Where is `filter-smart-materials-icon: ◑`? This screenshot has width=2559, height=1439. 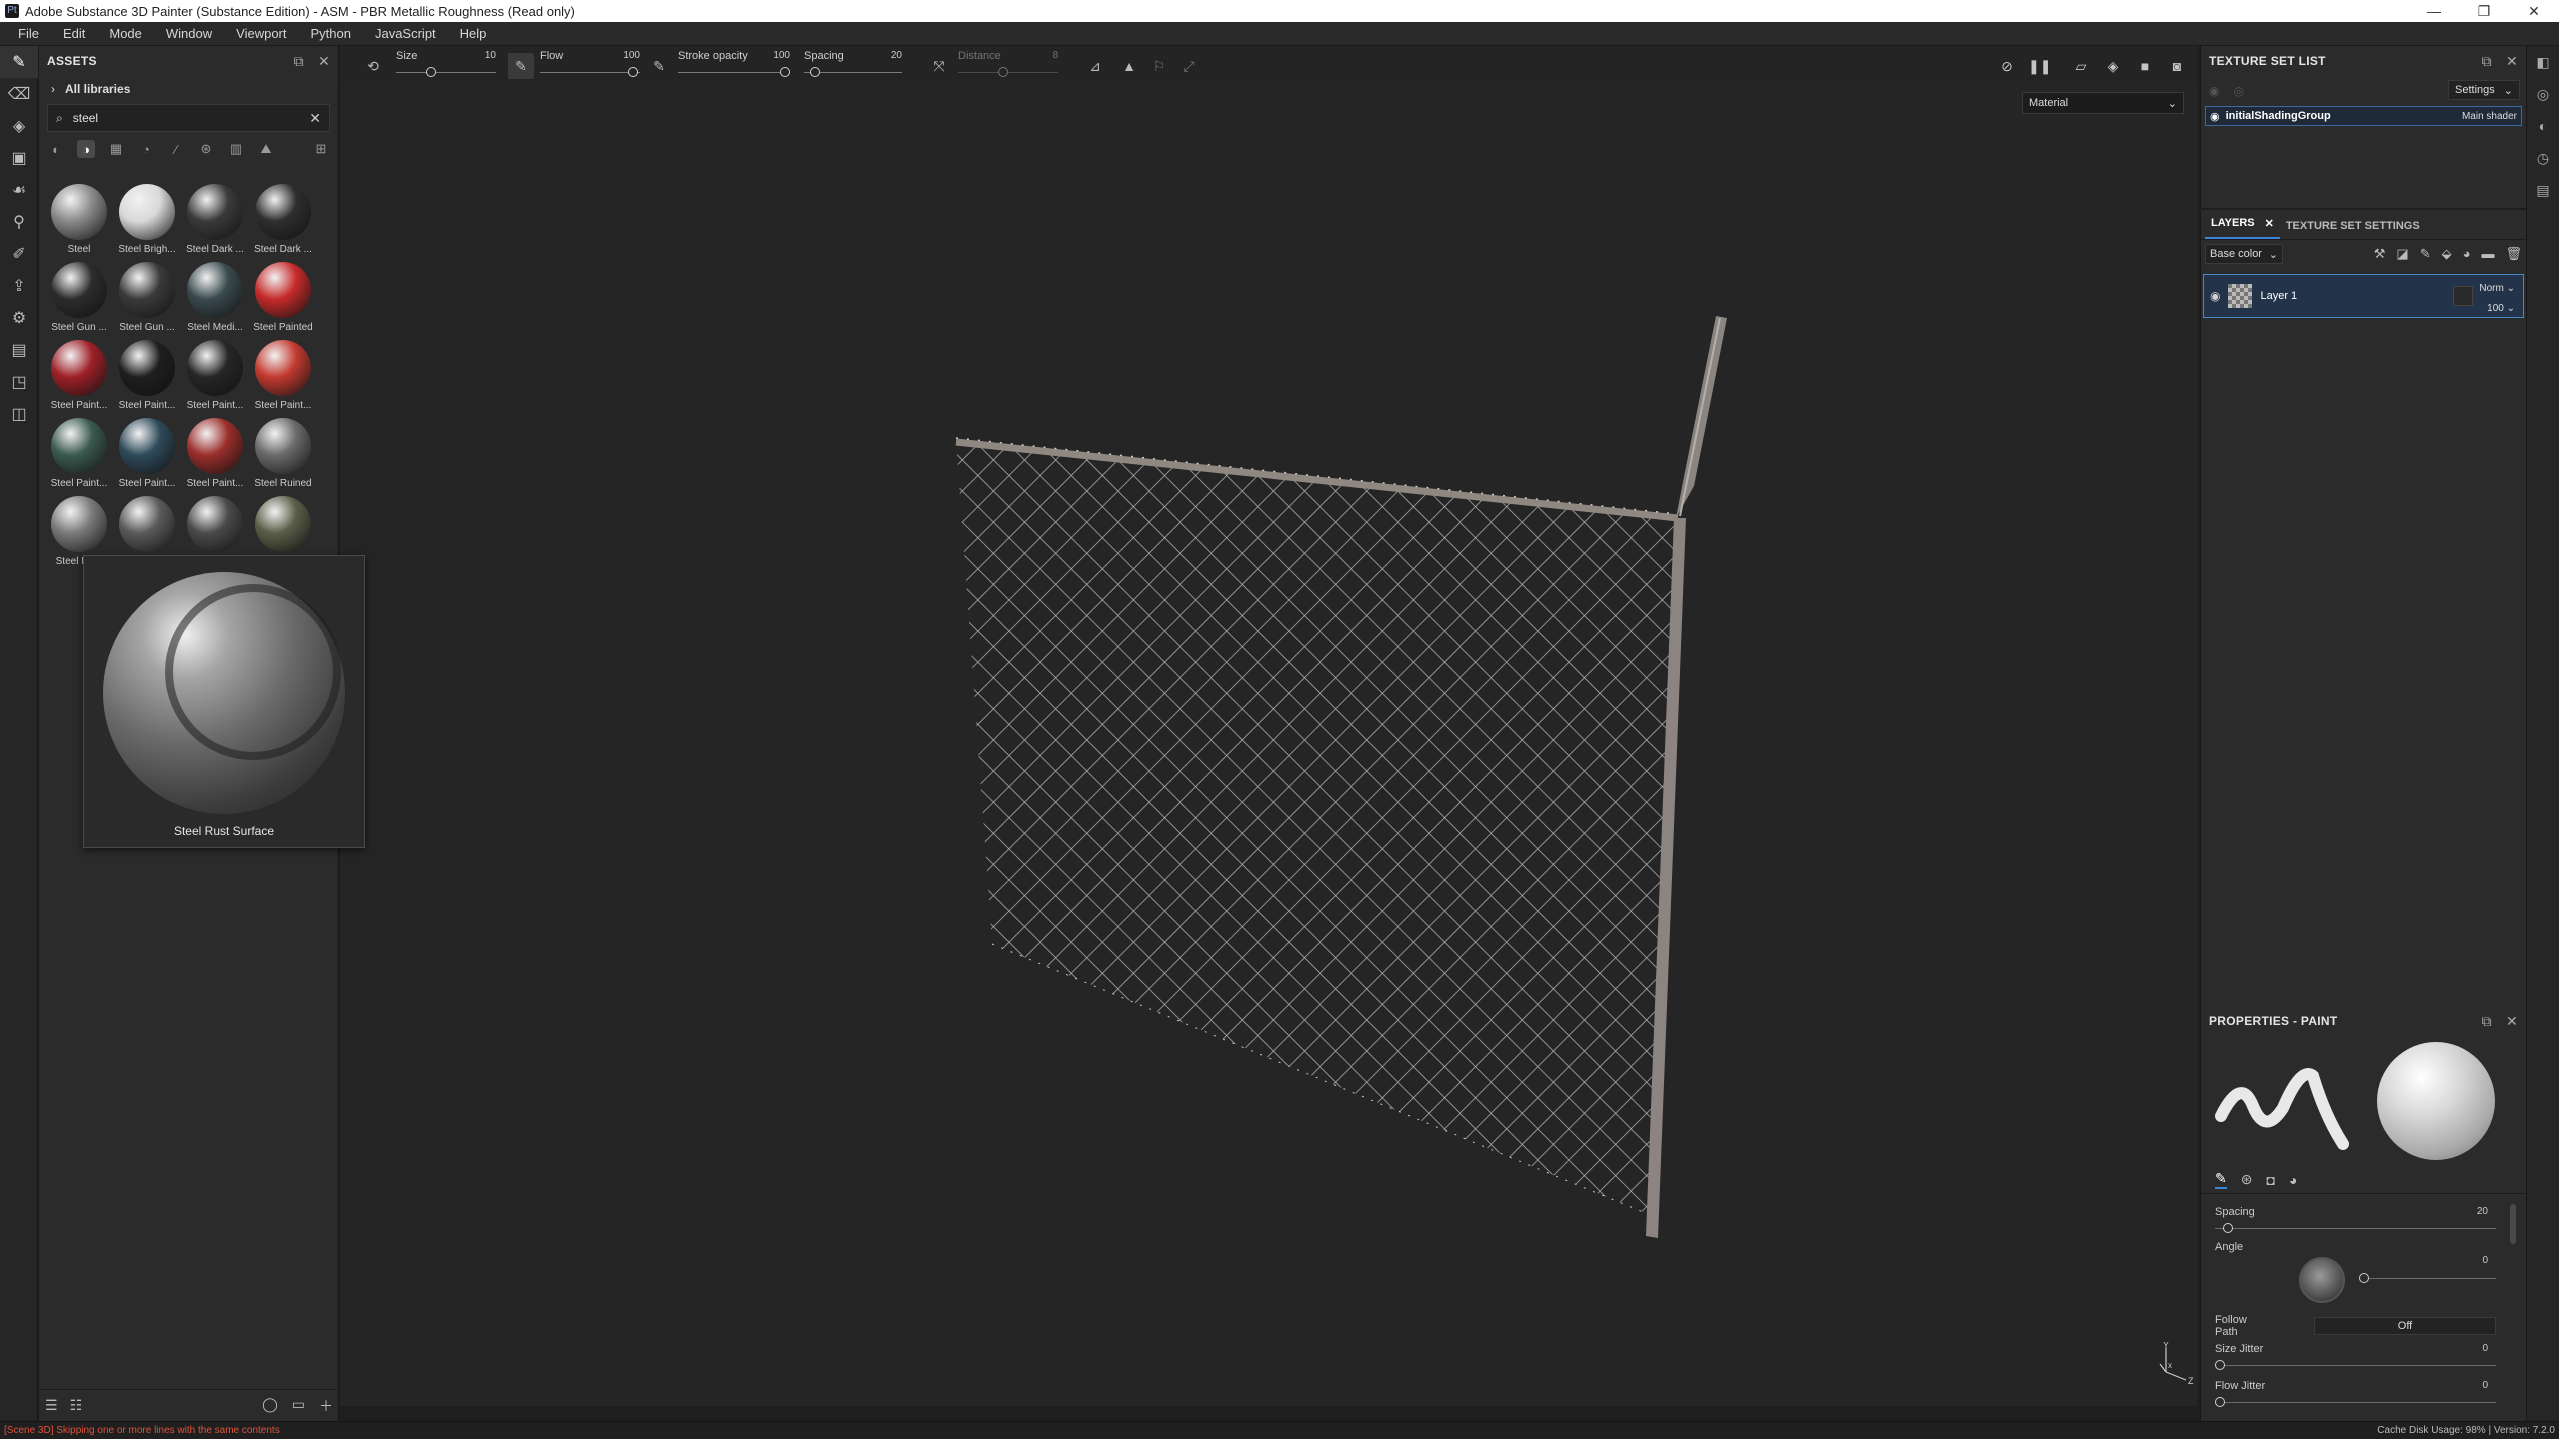
filter-smart-materials-icon: ◑ is located at coordinates (86, 149).